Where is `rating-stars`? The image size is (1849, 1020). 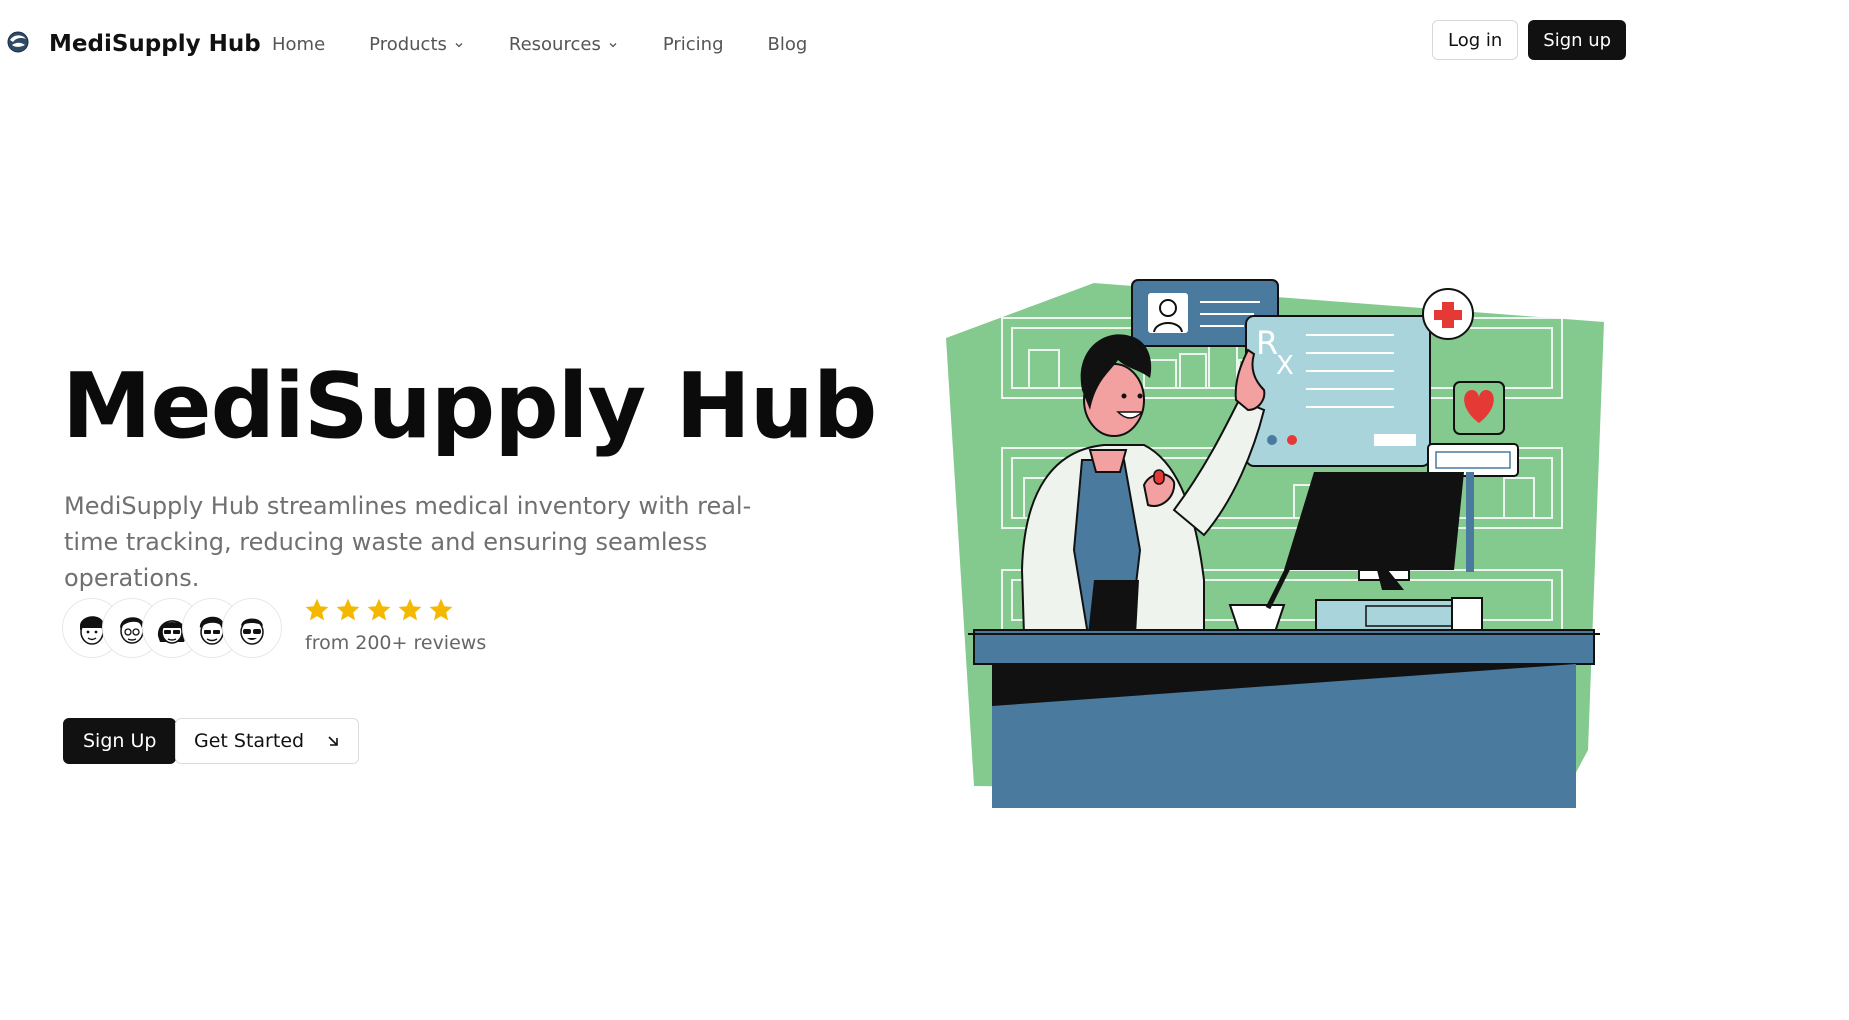
rating-stars is located at coordinates (379, 610).